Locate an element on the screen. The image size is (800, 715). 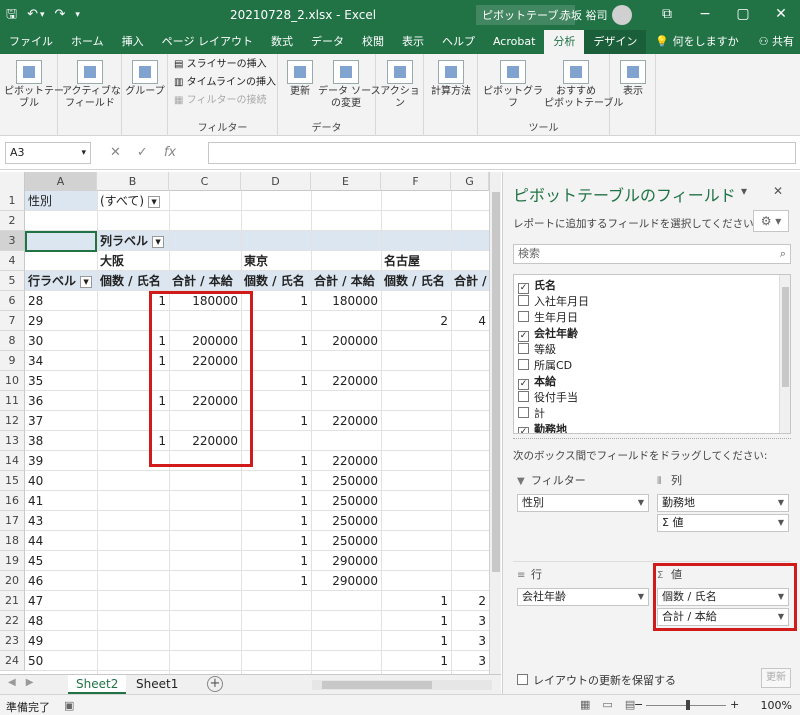
pivottable-options-button: ピボットテー ブル is located at coordinates (34, 85).